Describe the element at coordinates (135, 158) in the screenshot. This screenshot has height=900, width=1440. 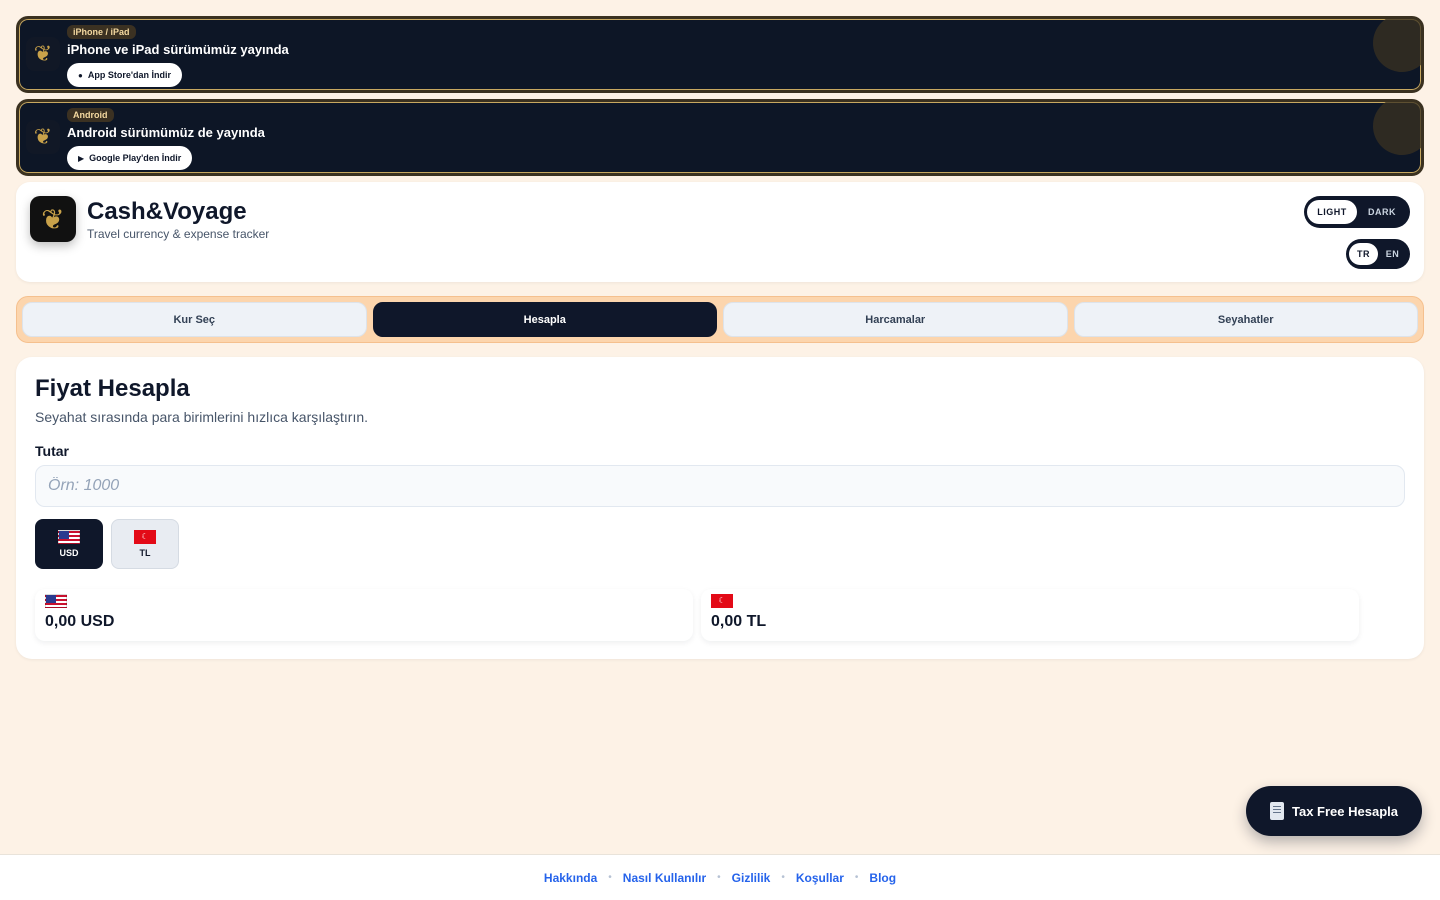
I see `button-label: Google Play'den İndir` at that location.